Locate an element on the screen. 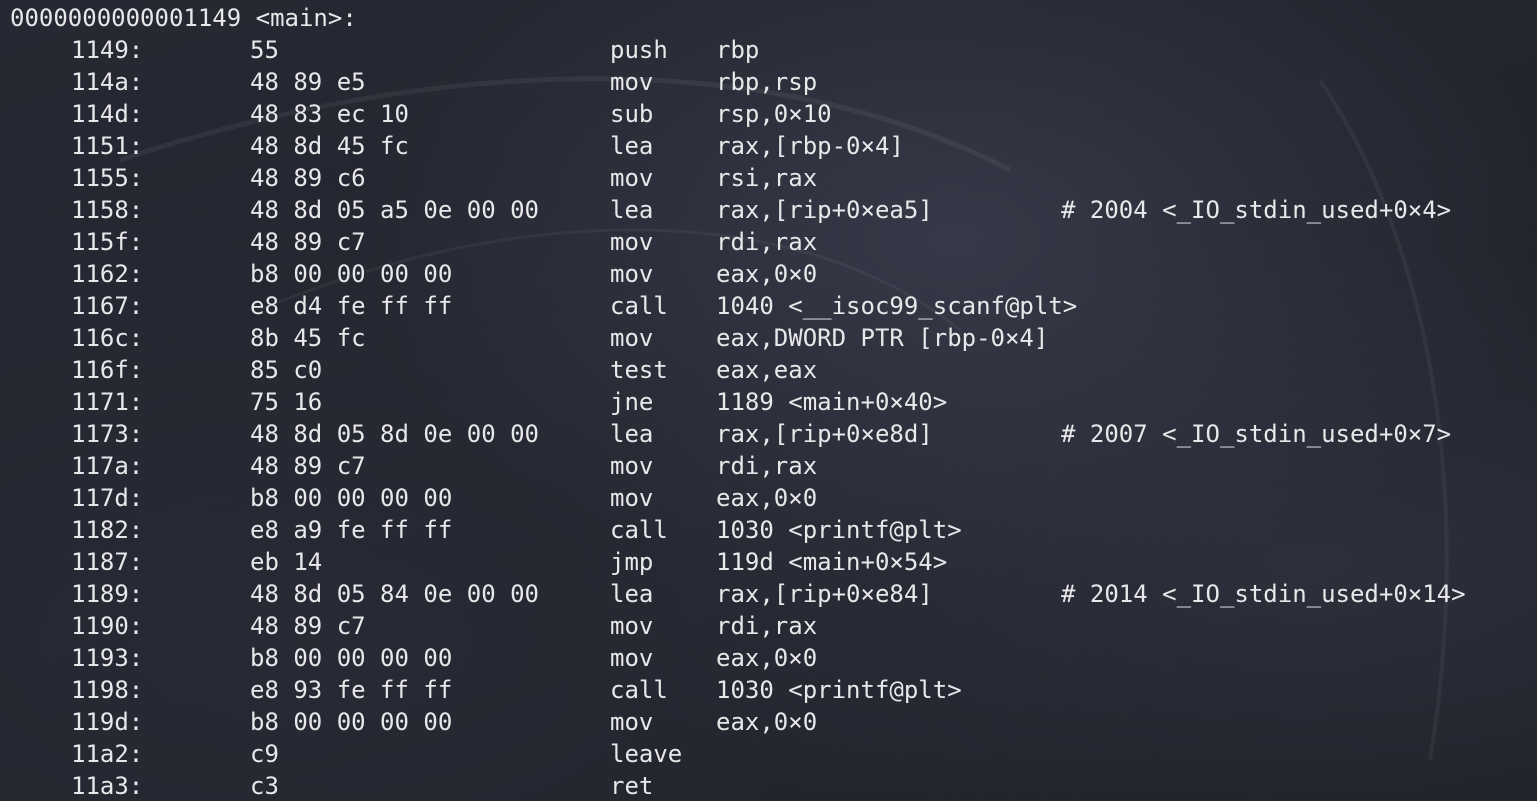  instruction-operands: rsp,0×10 is located at coordinates (774, 114).